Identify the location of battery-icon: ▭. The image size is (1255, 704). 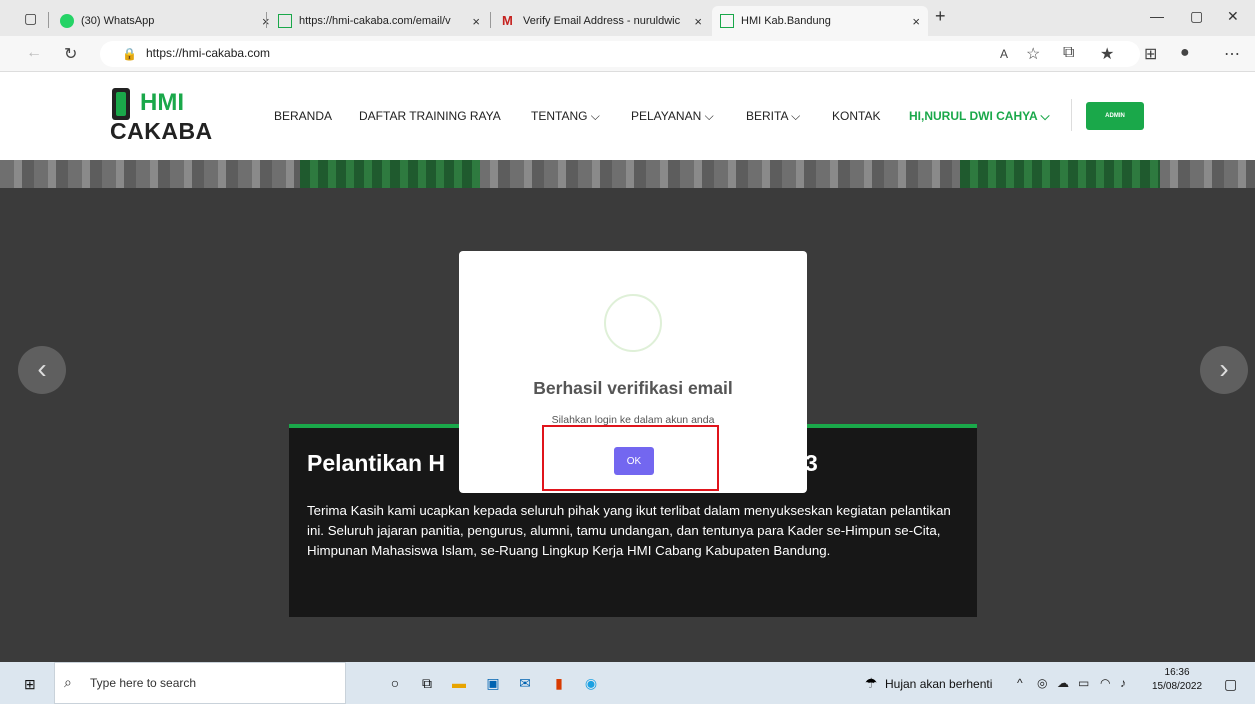
(1083, 683).